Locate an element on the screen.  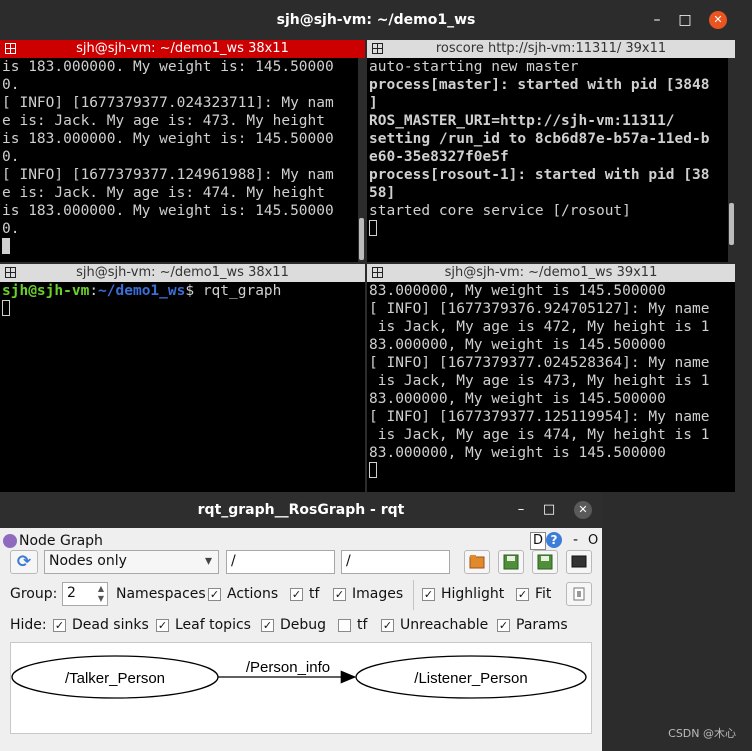
fit-view-button is located at coordinates (579, 594).